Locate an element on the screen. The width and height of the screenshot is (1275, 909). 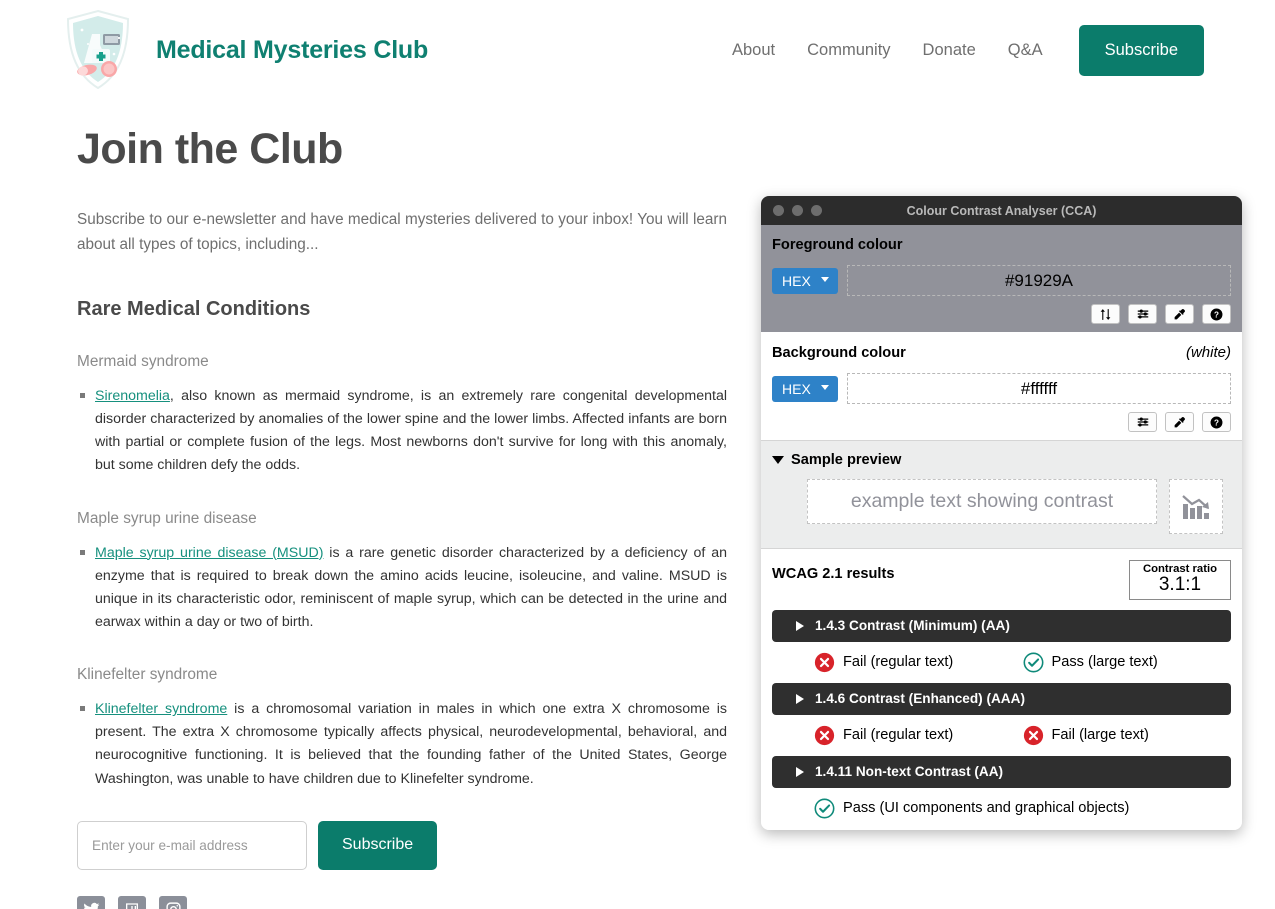
foreground-colour-input: #91929A is located at coordinates (1039, 280).